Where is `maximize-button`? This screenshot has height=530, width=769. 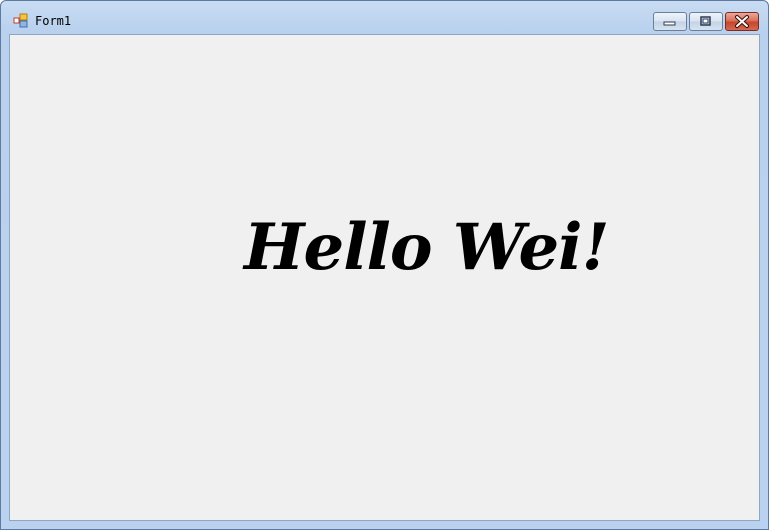
maximize-button is located at coordinates (706, 21).